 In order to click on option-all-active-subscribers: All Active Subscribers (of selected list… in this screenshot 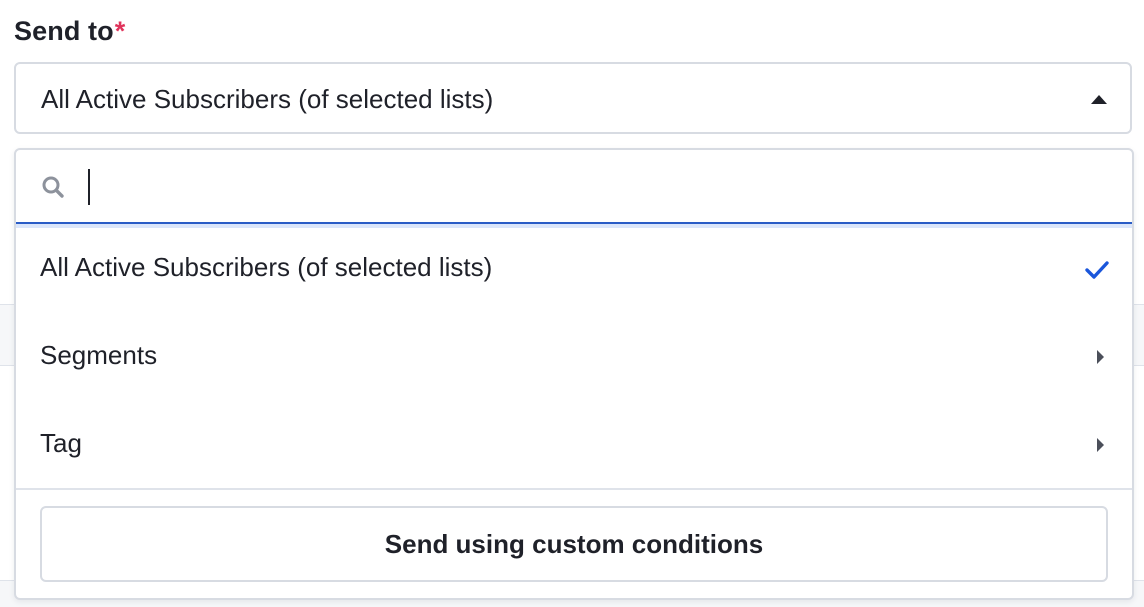, I will do `click(574, 270)`.